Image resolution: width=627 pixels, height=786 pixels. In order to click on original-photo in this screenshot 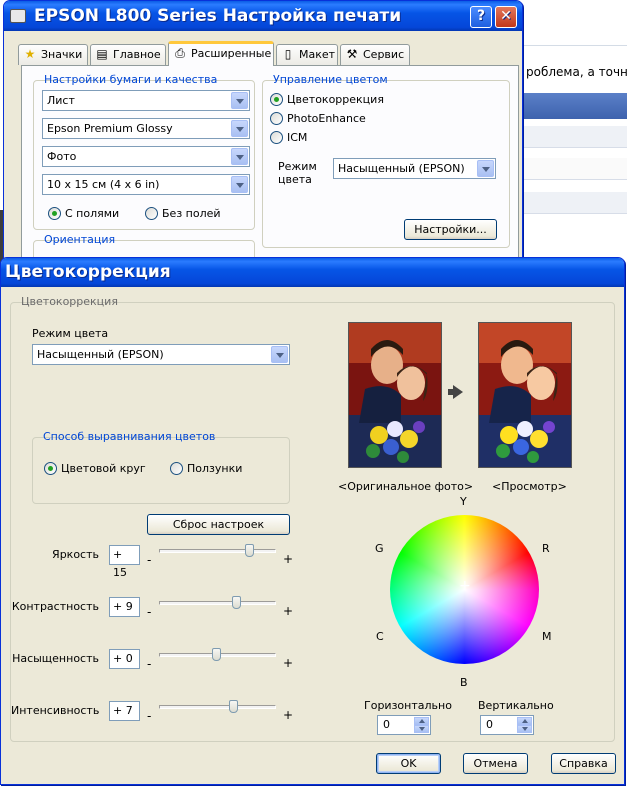, I will do `click(395, 395)`.